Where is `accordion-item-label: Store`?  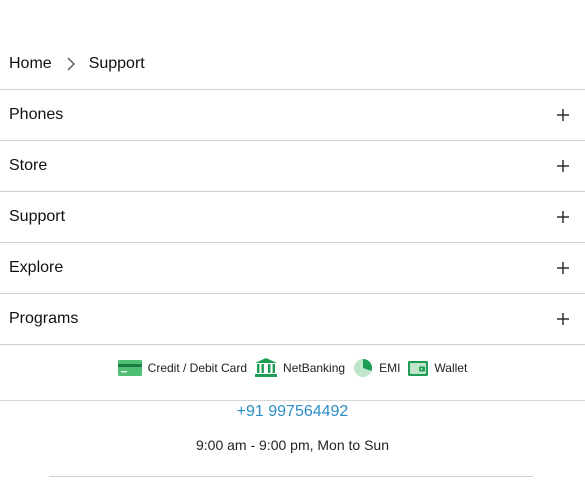 accordion-item-label: Store is located at coordinates (28, 165).